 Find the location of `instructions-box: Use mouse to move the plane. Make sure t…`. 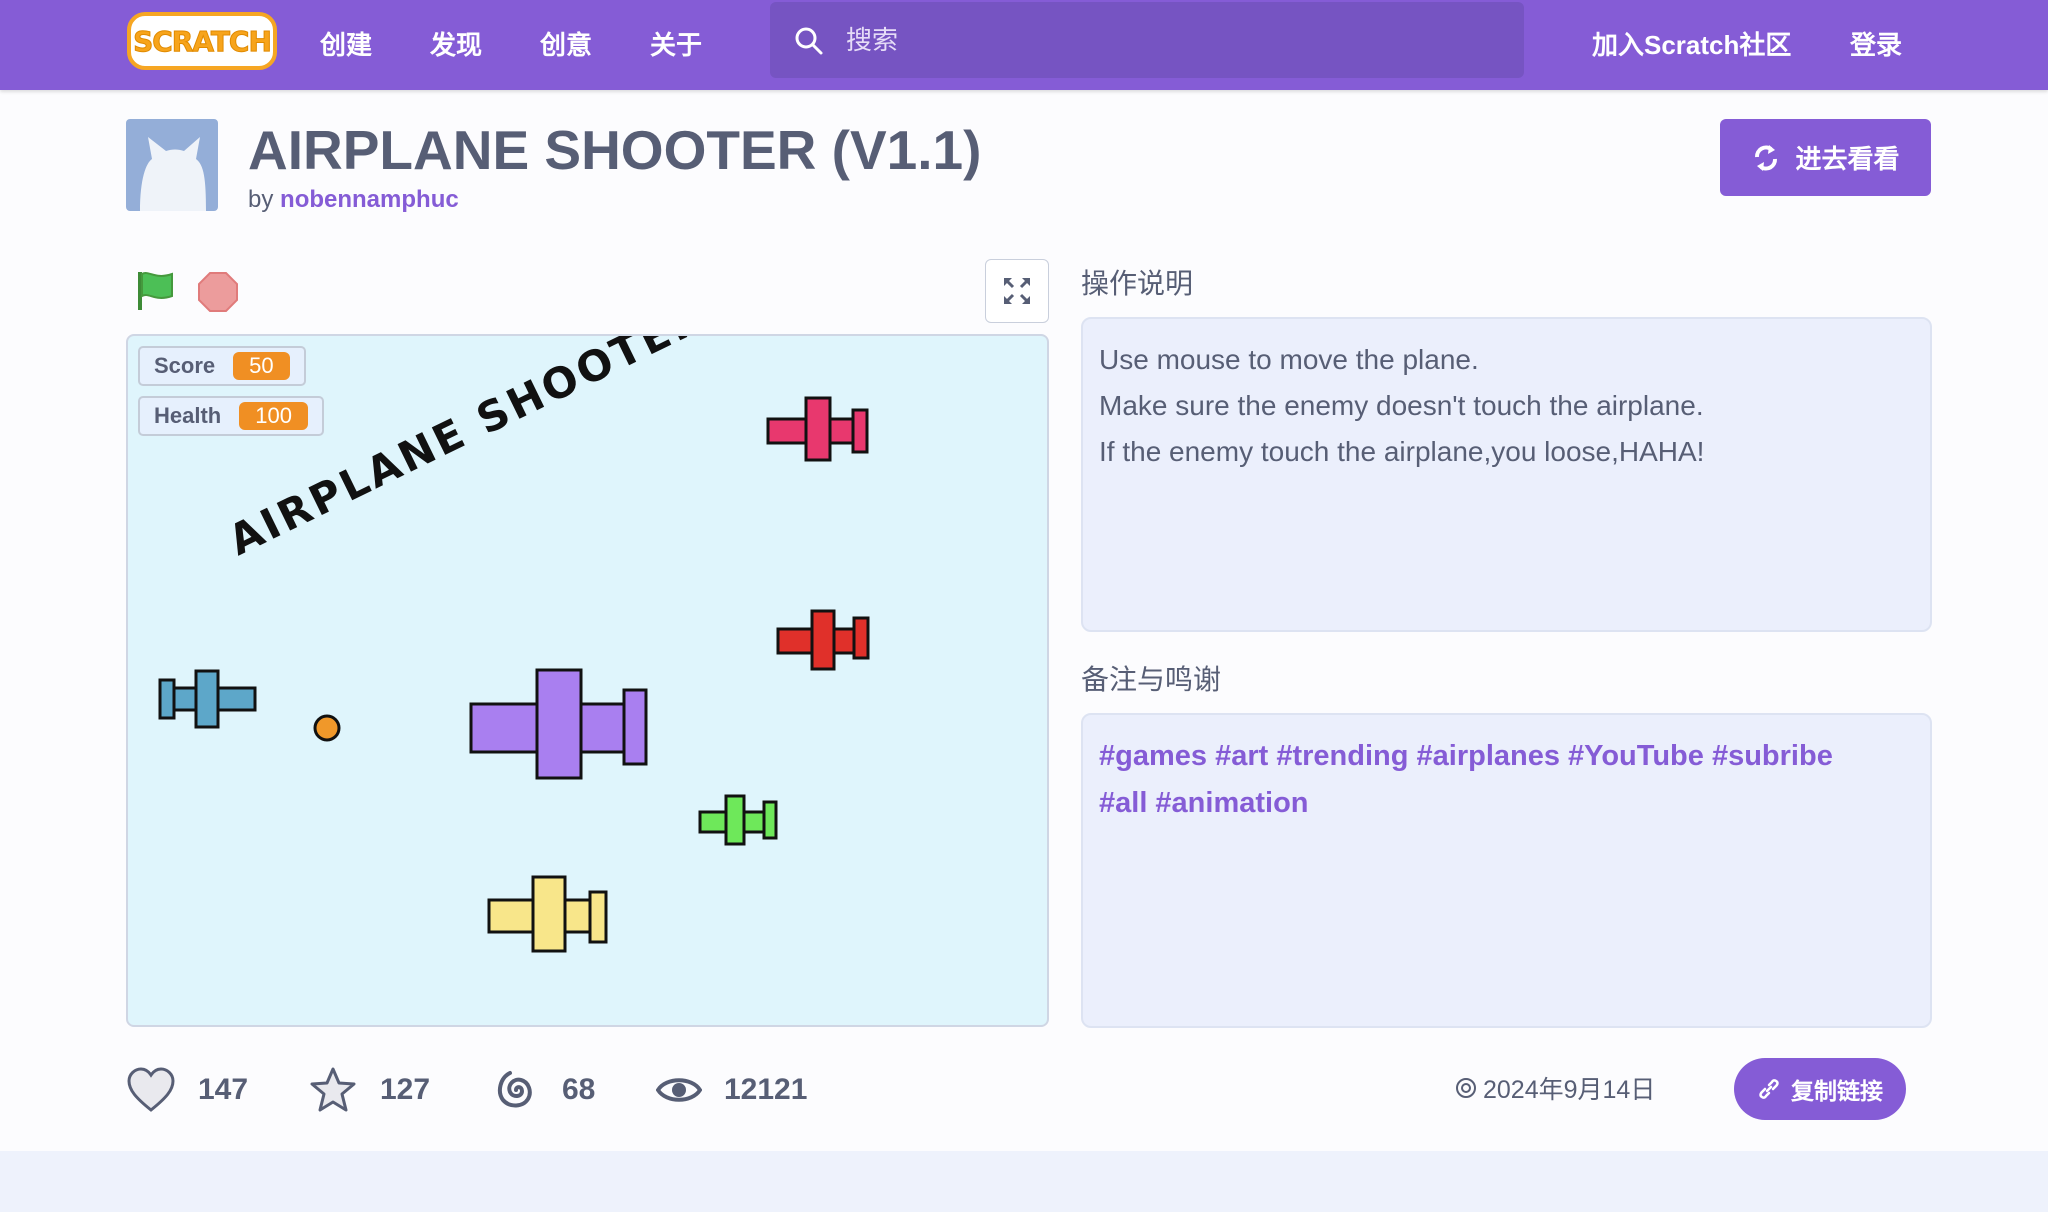

instructions-box: Use mouse to move the plane. Make sure t… is located at coordinates (1506, 474).